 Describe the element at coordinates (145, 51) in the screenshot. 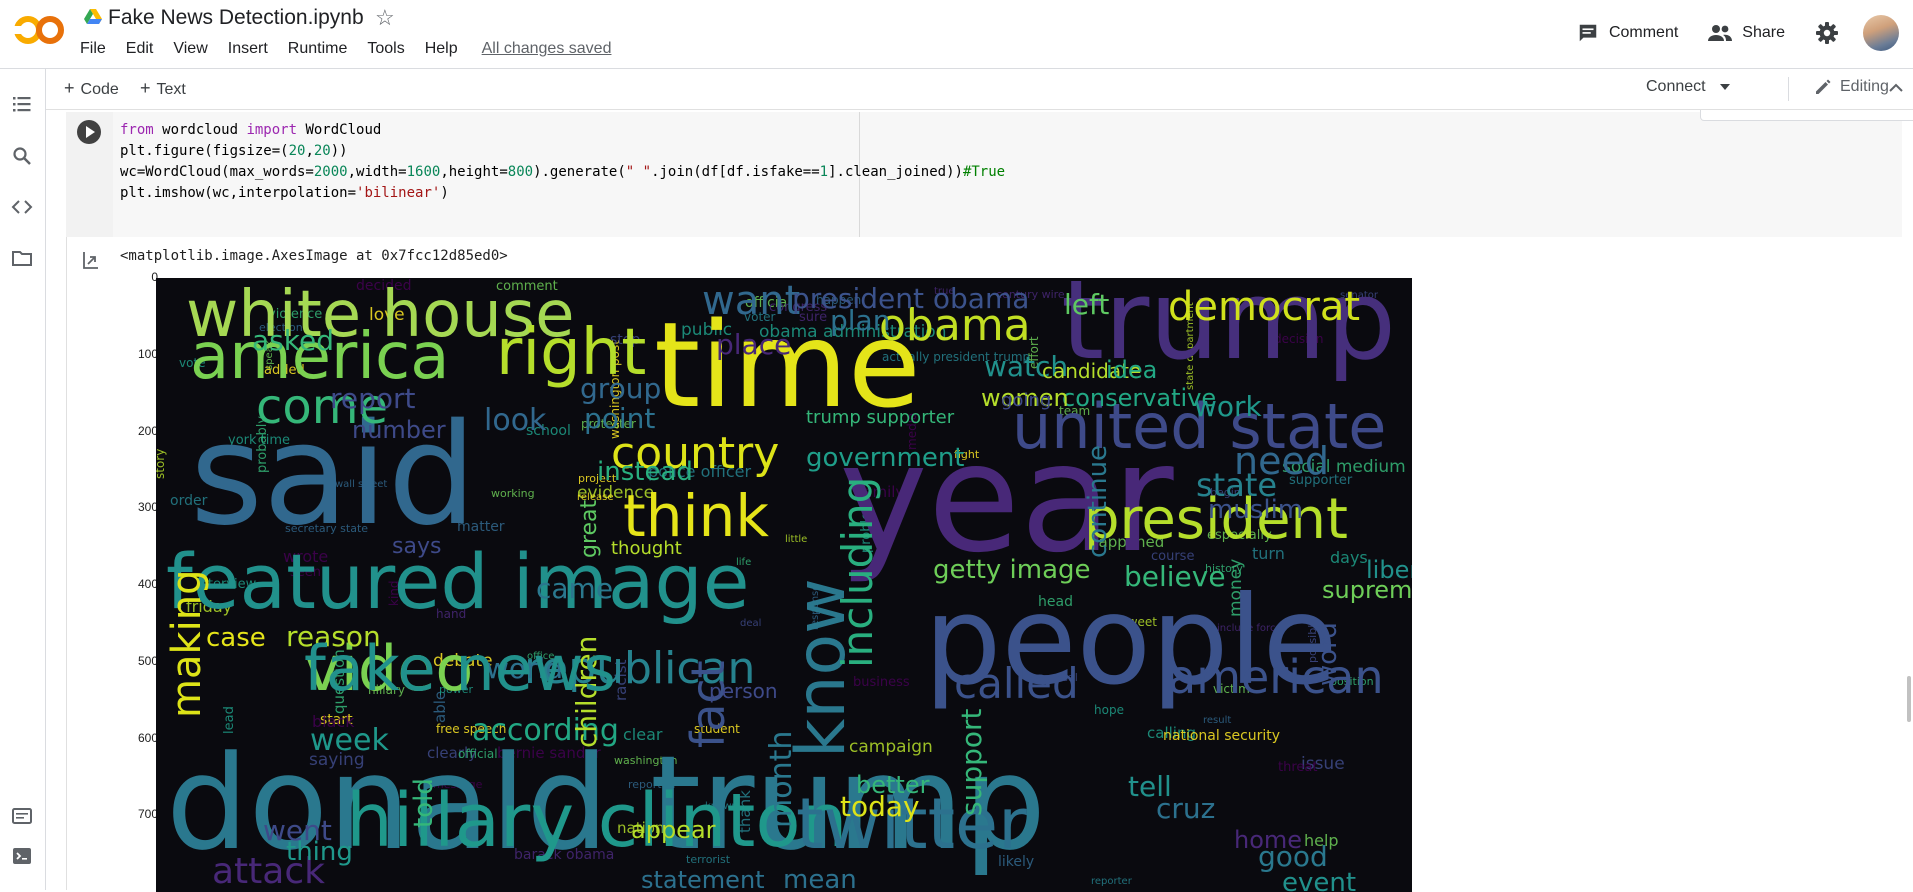

I see `menu-edit: Edit` at that location.